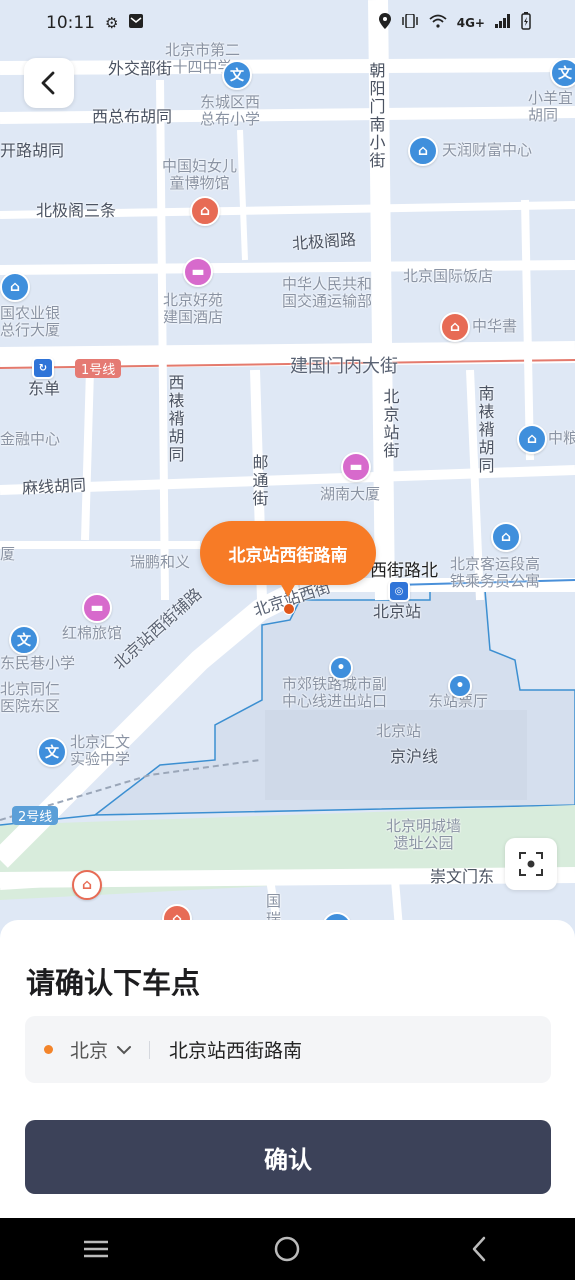  Describe the element at coordinates (30, 439) in the screenshot. I see `map-label: 金融中心` at that location.